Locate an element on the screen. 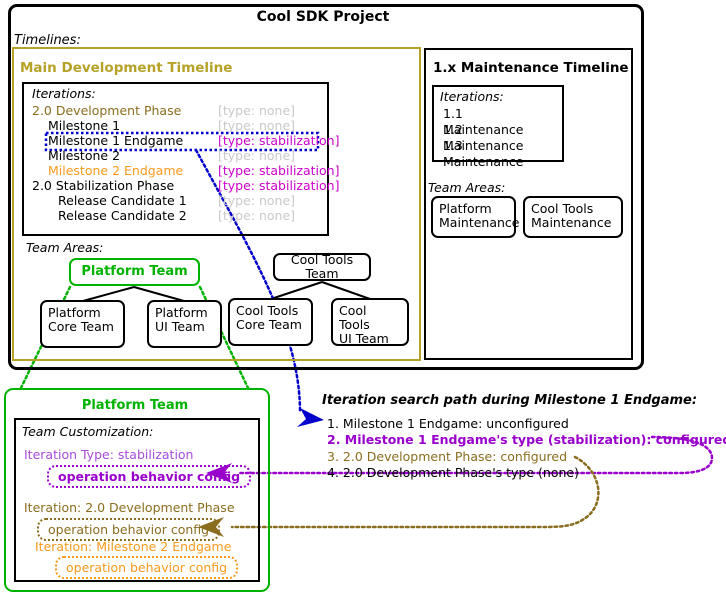 Image resolution: width=726 pixels, height=593 pixels. team-customization-label: Team Customization: is located at coordinates (88, 431).